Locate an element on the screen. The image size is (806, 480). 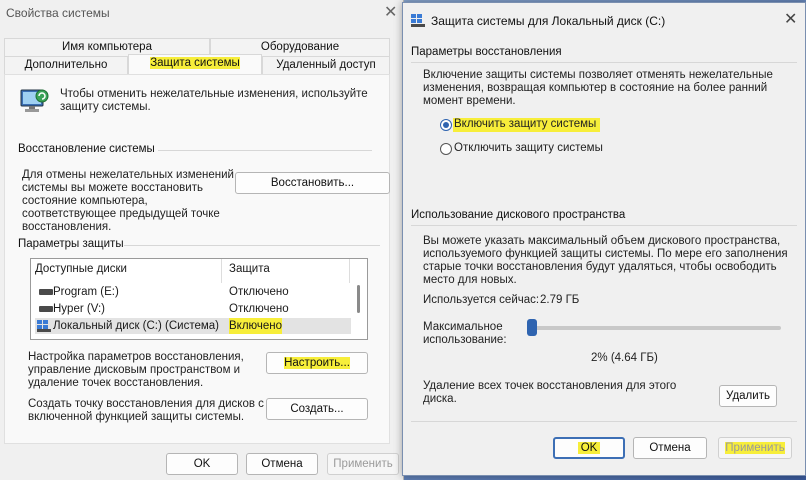
col-separator is located at coordinates (221, 271).